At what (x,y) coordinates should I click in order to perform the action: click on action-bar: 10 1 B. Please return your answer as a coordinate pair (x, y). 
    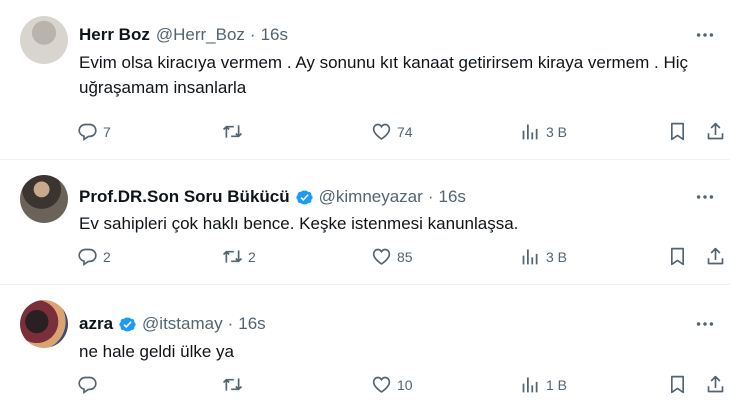
    Looking at the image, I should click on (402, 385).